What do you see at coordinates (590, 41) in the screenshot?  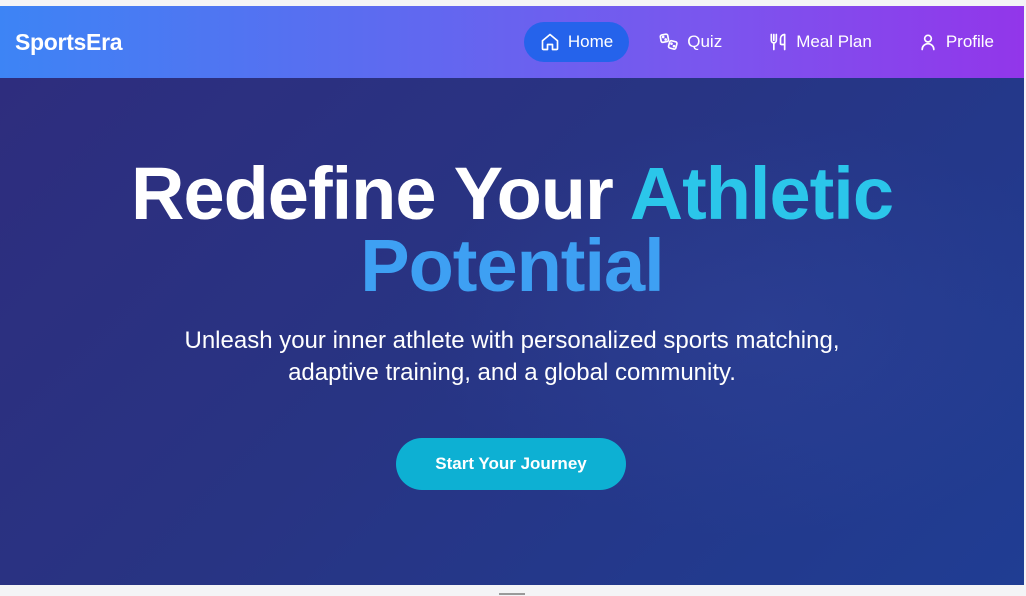 I see `nav-label-home: Home` at bounding box center [590, 41].